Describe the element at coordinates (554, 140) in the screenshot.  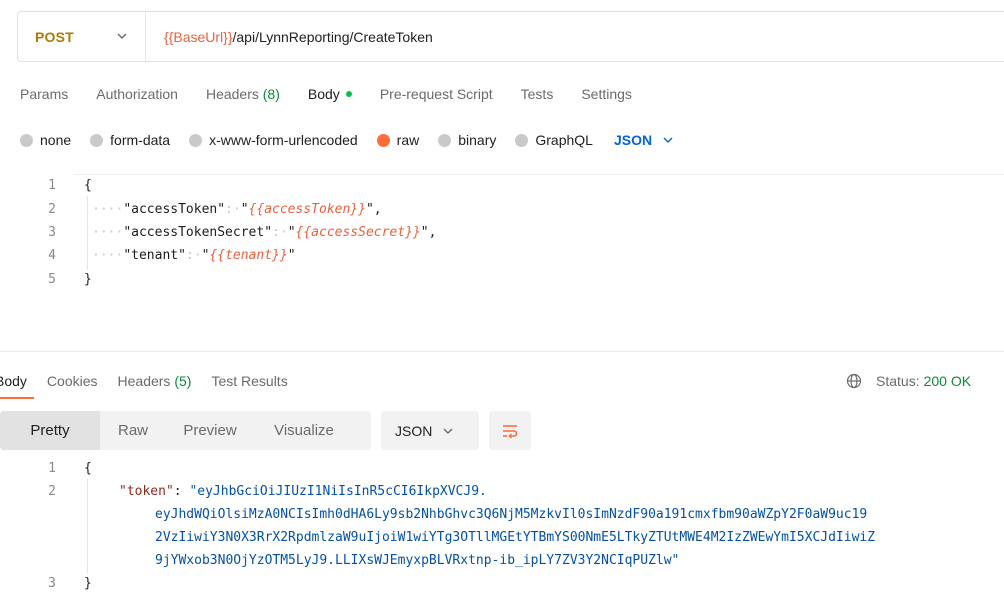
I see `radio-graphql: GraphQL` at that location.